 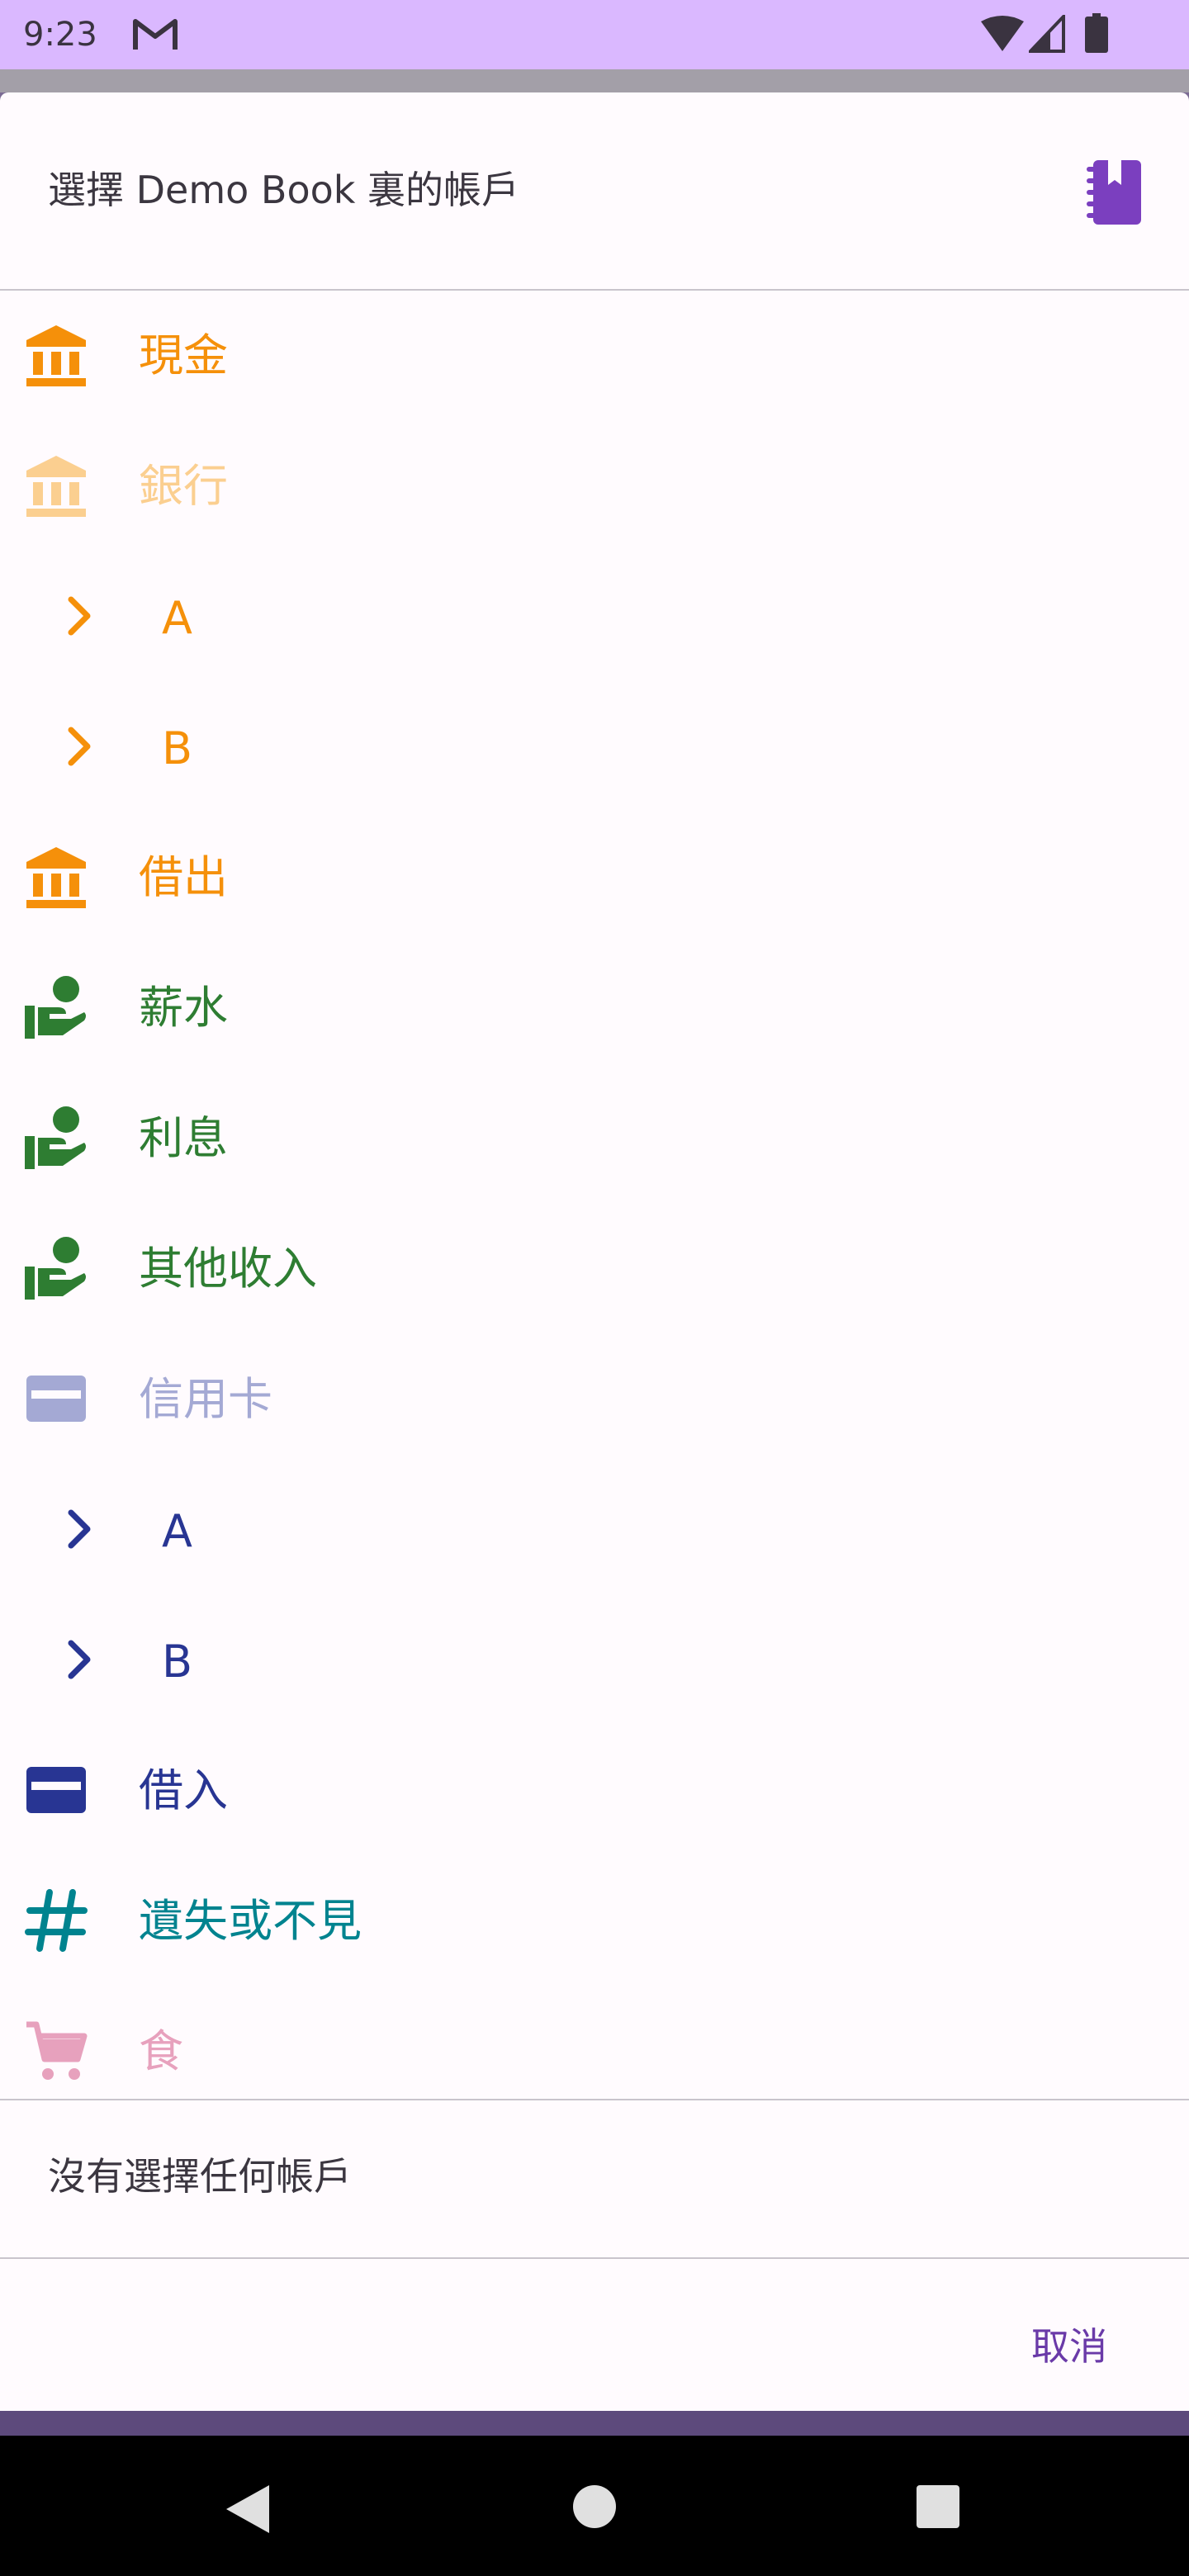 I want to click on signal-icon, so click(x=1047, y=34).